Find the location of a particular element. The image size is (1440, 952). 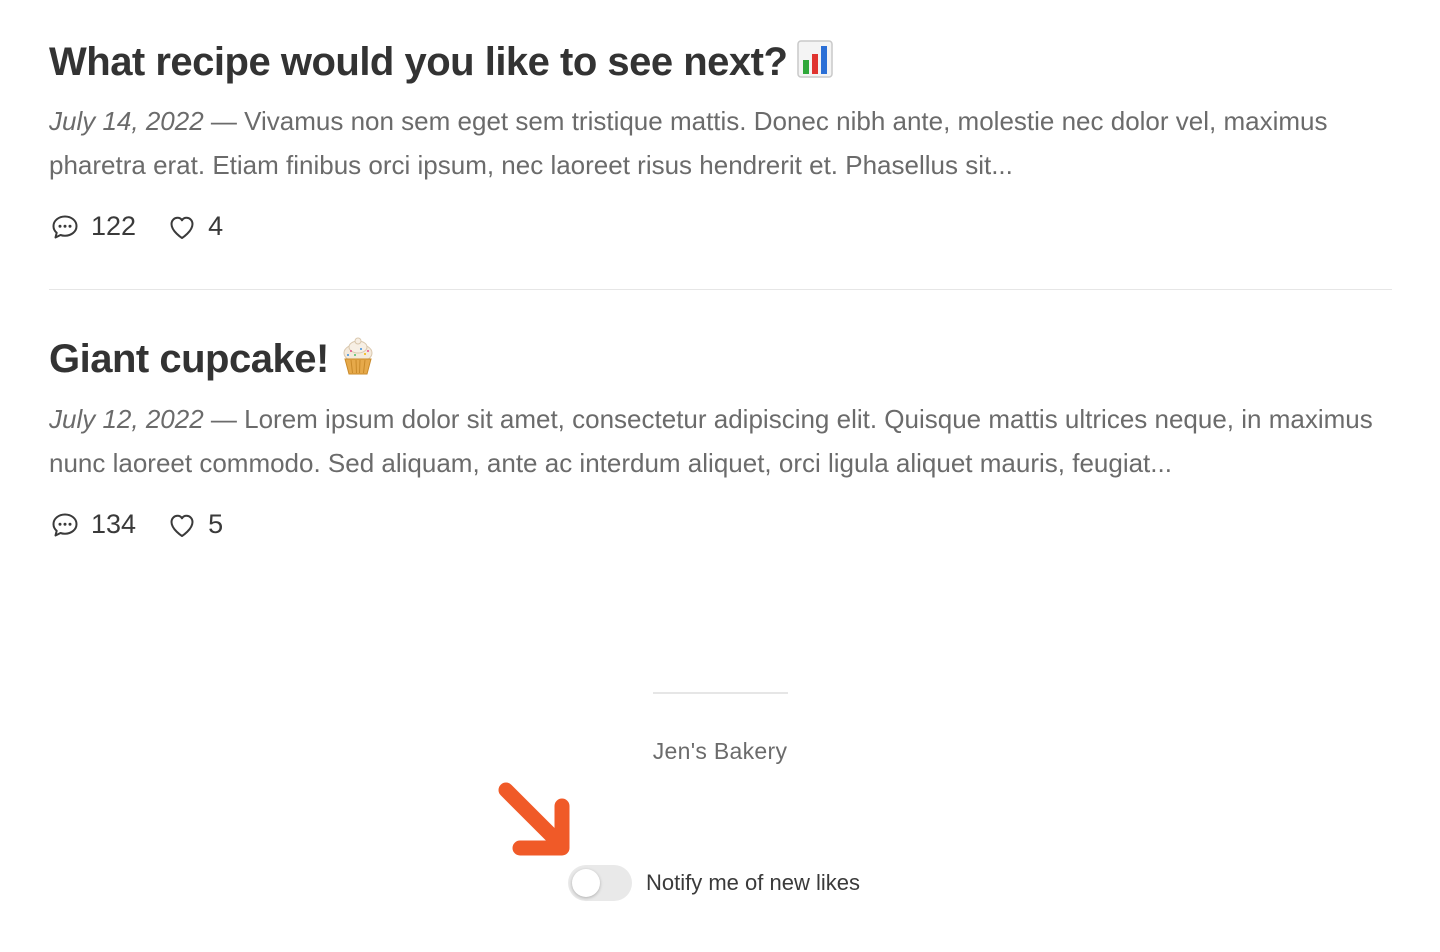

bar-chart-emoji-icon is located at coordinates (815, 64).